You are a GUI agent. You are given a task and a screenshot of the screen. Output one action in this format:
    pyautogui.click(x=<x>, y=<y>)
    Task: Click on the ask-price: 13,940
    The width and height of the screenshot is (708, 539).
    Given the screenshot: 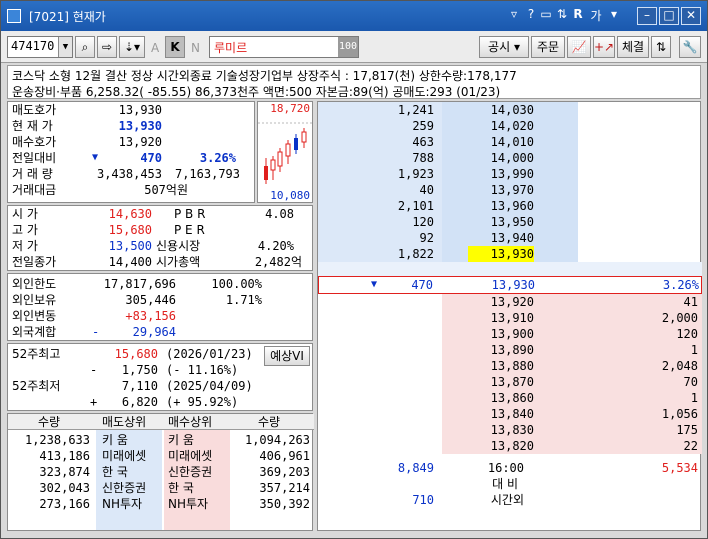 What is the action you would take?
    pyautogui.click(x=512, y=238)
    